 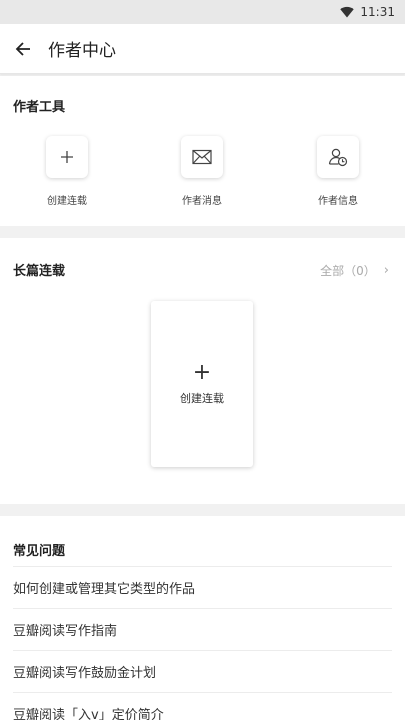 I want to click on back-arrow-icon, so click(x=22, y=48).